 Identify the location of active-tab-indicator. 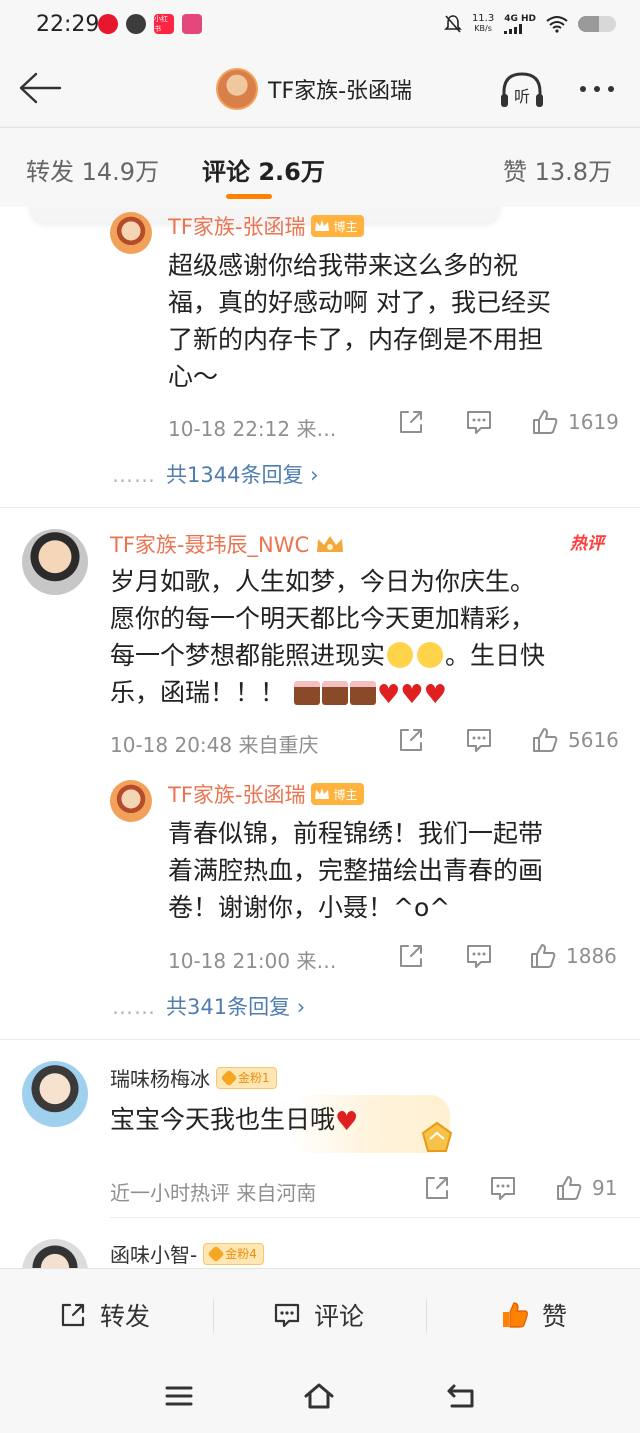
(249, 196).